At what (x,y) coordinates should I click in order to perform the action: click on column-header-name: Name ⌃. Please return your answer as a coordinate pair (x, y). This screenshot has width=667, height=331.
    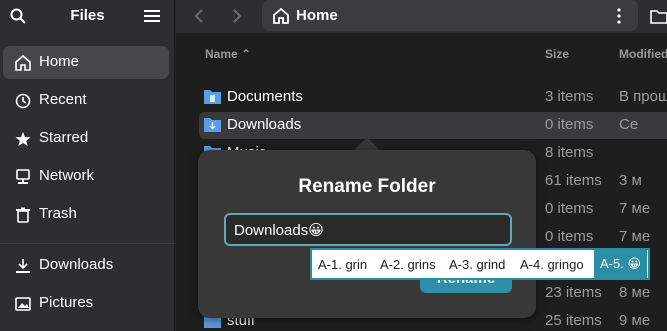
    Looking at the image, I should click on (228, 54).